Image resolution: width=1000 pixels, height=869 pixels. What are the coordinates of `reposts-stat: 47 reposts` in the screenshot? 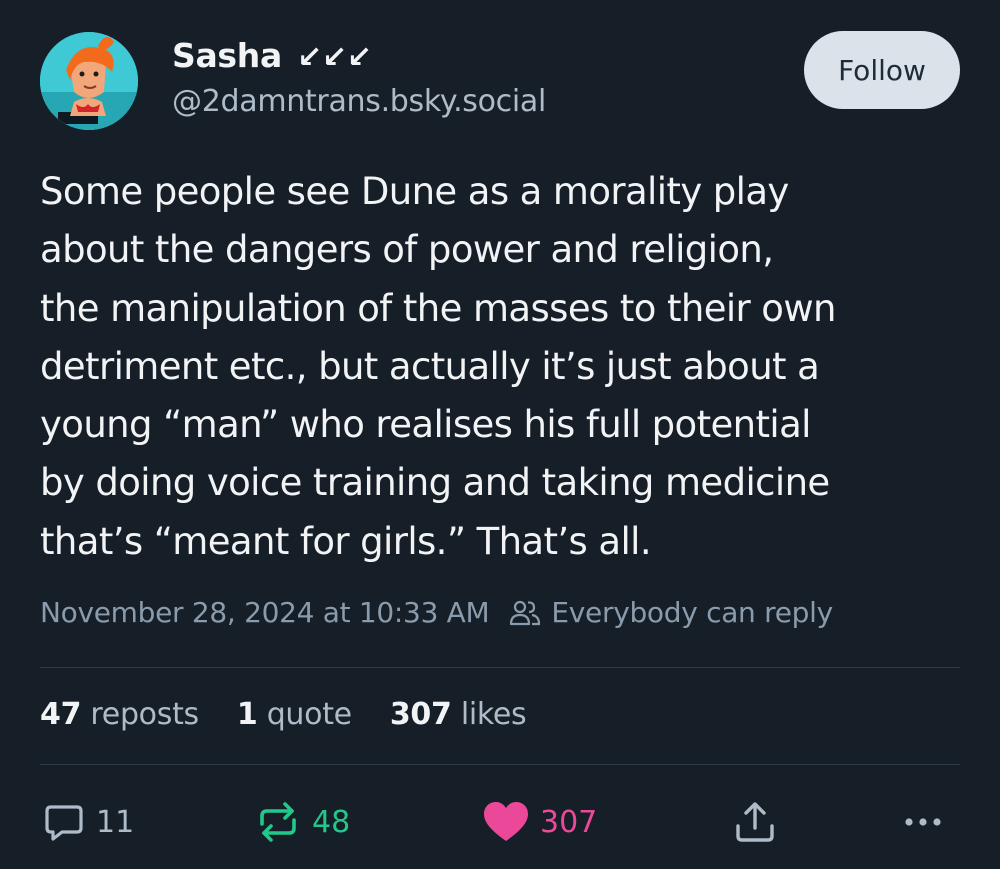 It's located at (119, 714).